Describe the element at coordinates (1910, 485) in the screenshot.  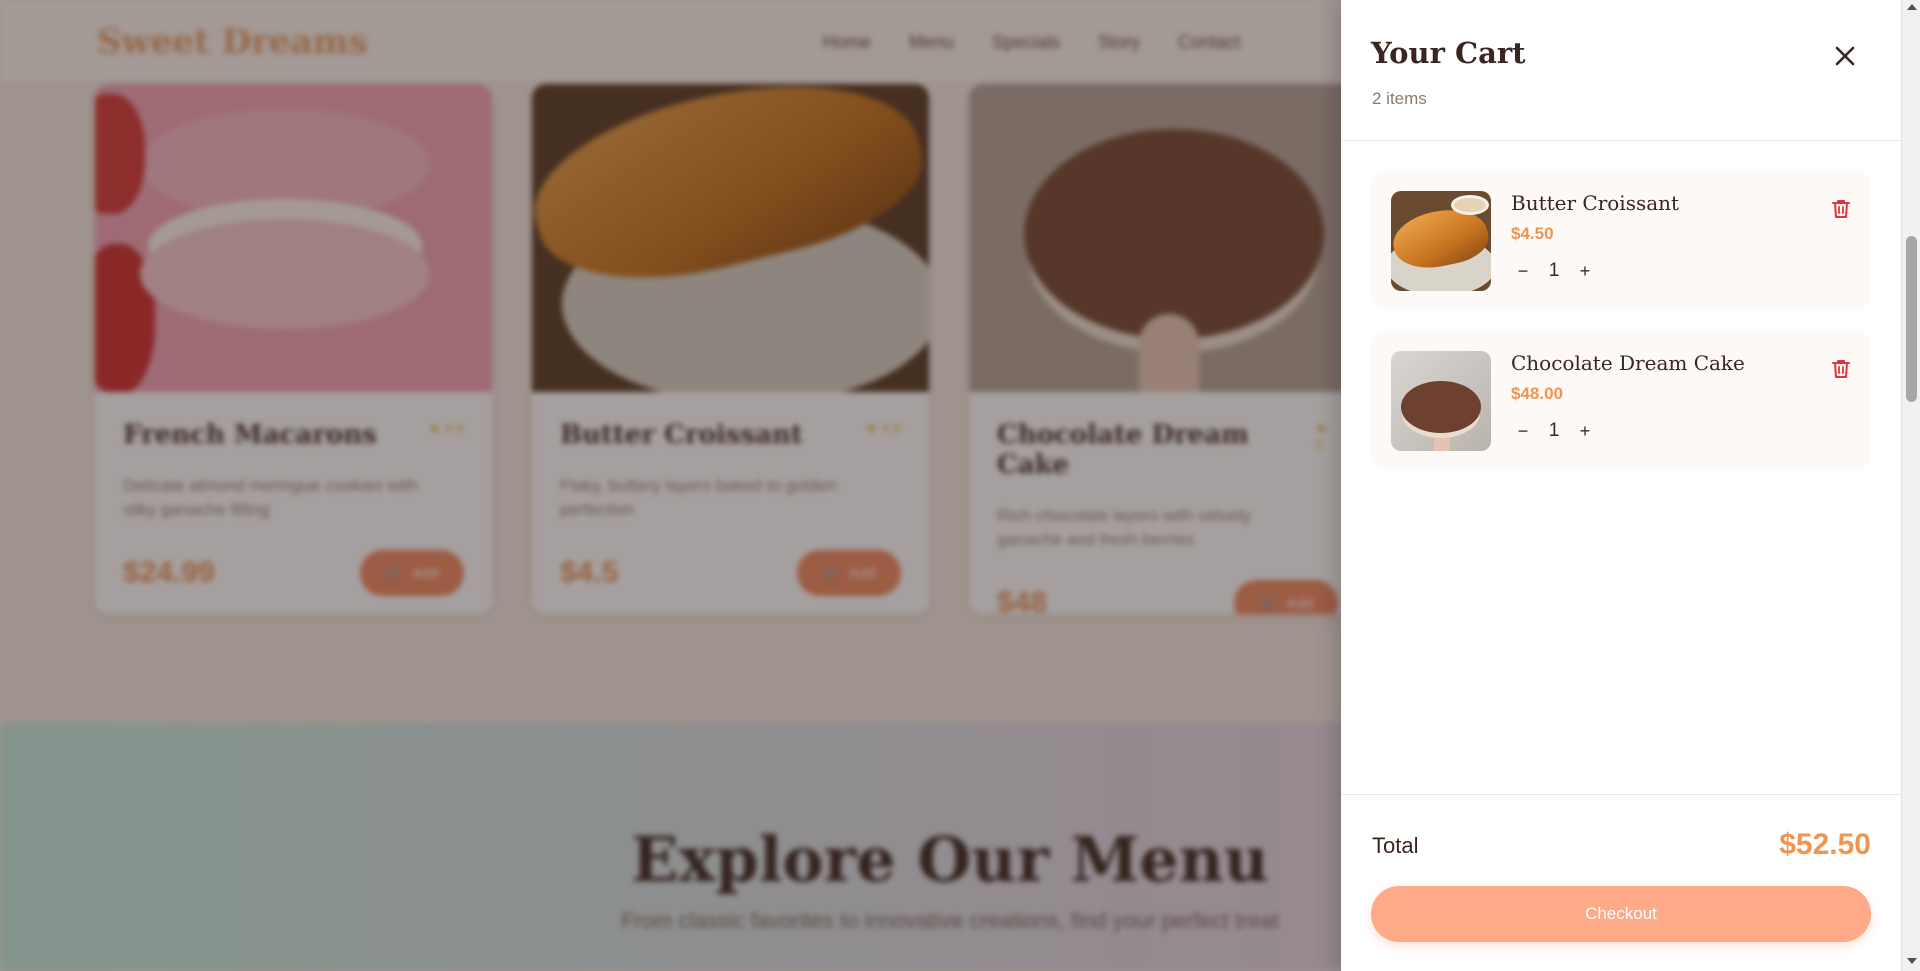
I see `page-scrollbar` at that location.